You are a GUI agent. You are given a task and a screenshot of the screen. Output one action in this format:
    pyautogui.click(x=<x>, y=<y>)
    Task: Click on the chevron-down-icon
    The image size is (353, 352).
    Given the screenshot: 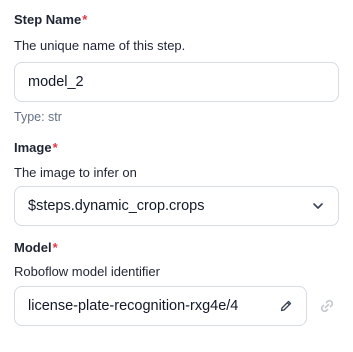 What is the action you would take?
    pyautogui.click(x=318, y=206)
    